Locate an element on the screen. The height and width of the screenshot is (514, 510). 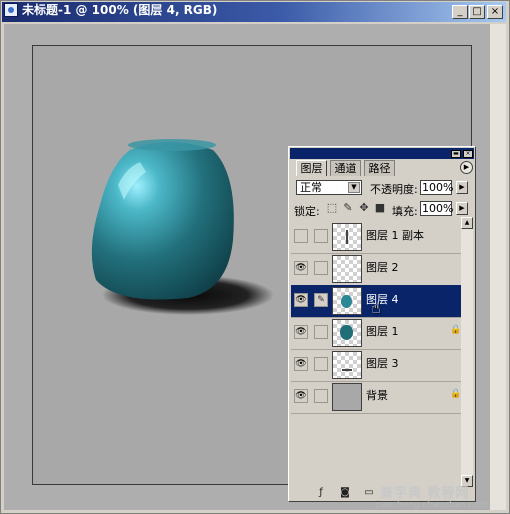
layer-style-icon: ƒ is located at coordinates (321, 493).